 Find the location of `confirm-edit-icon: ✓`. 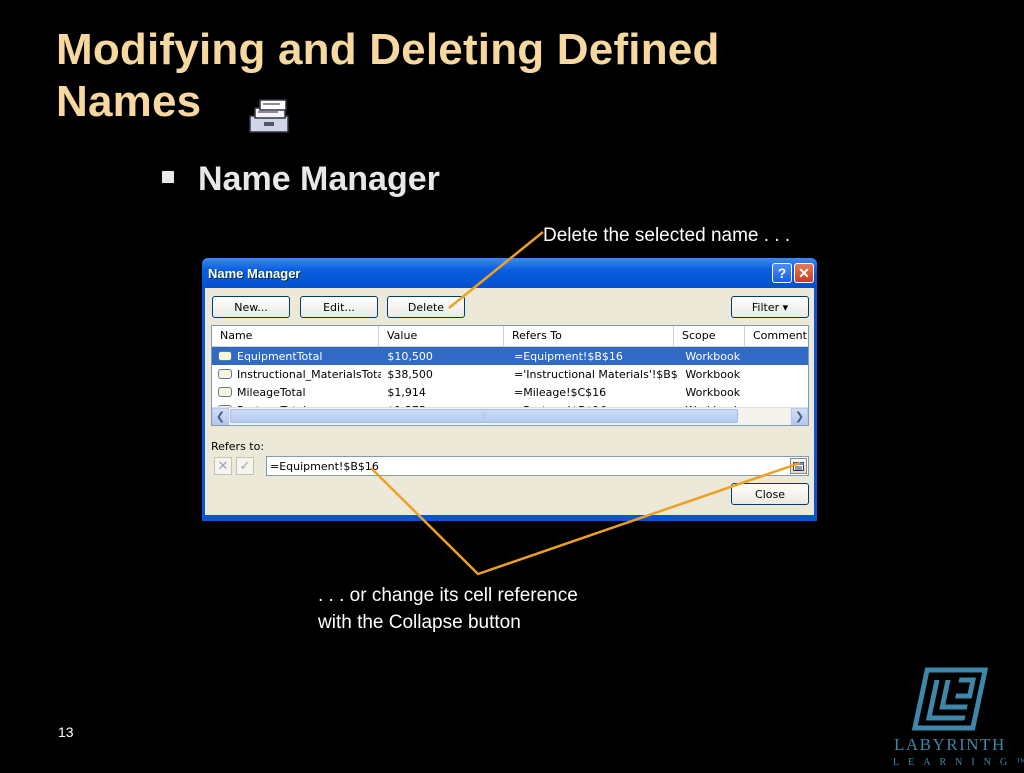

confirm-edit-icon: ✓ is located at coordinates (245, 466).